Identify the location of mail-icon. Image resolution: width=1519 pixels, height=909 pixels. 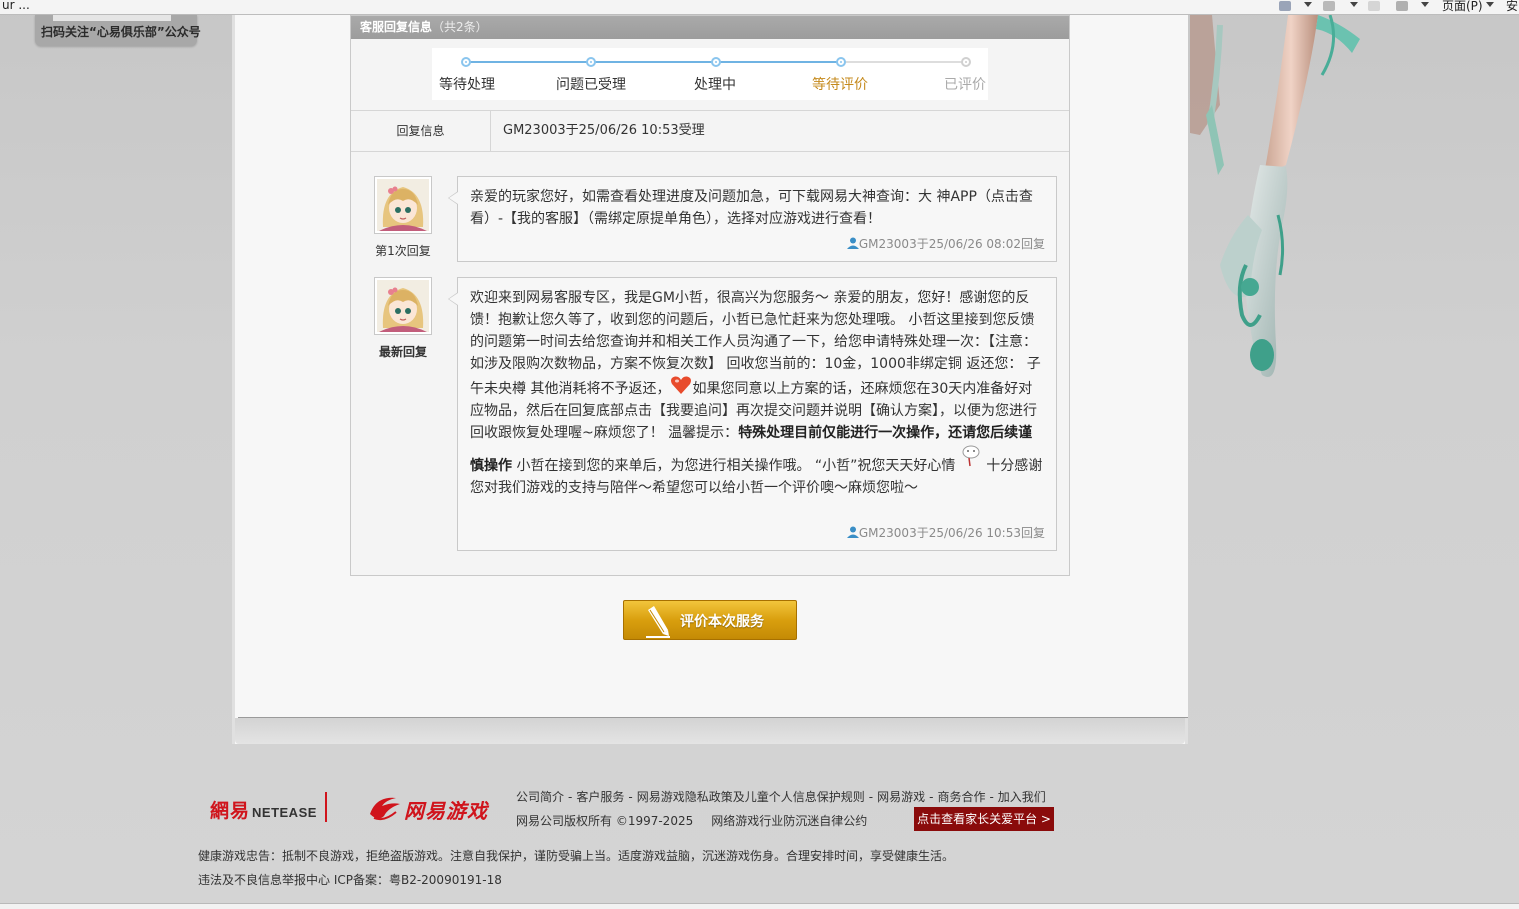
(1374, 6).